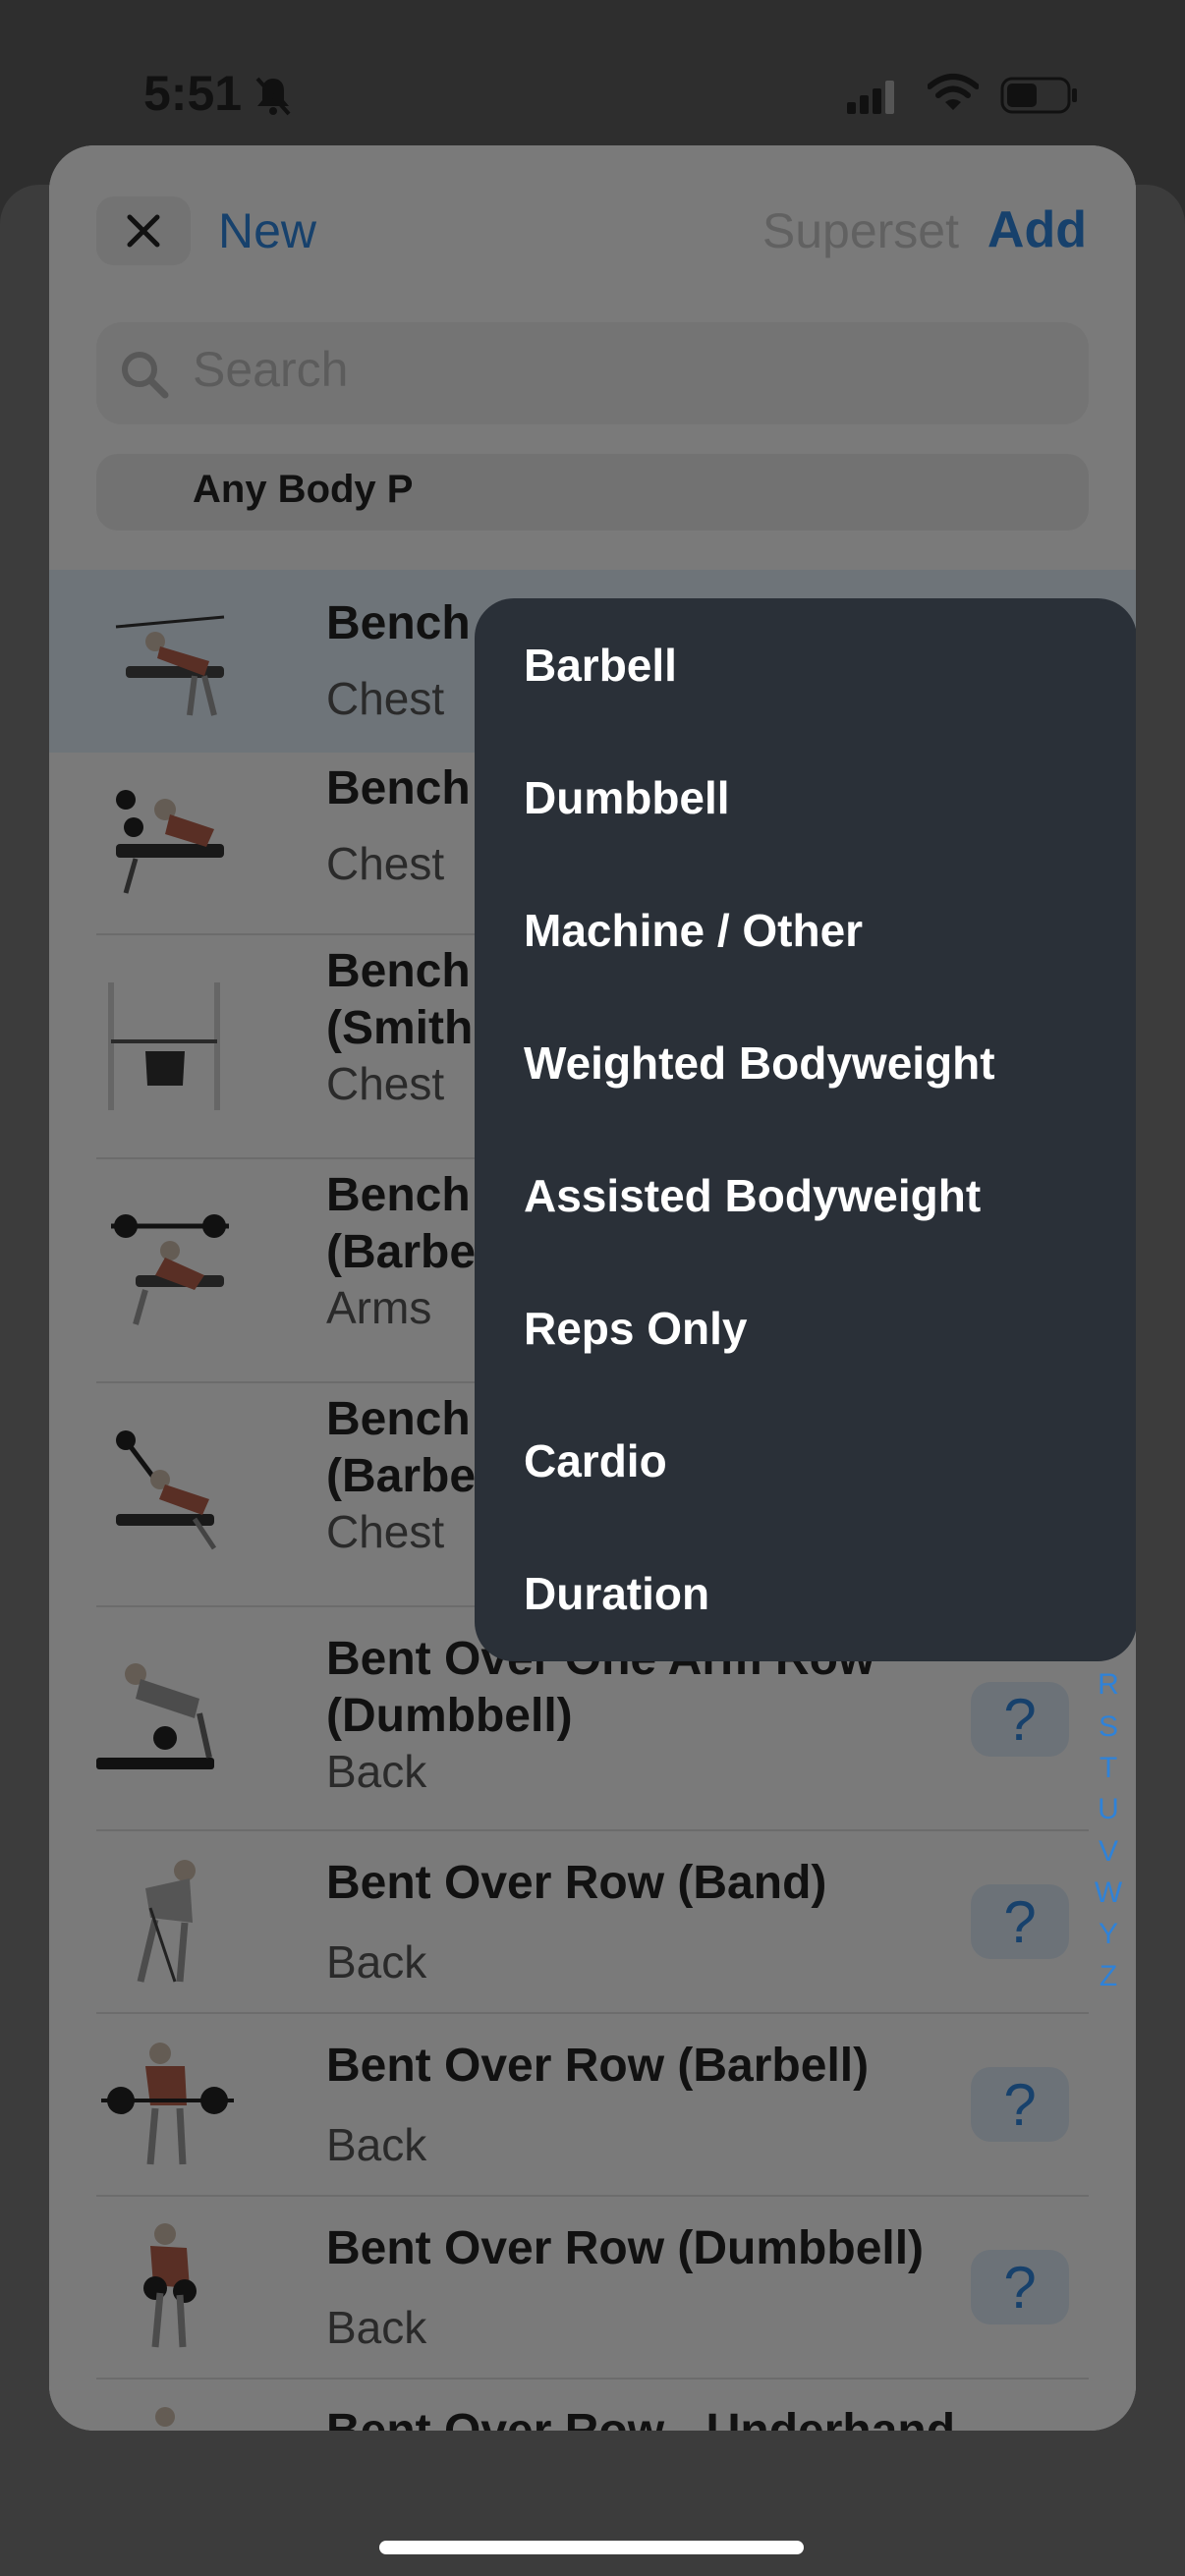 This screenshot has height=2576, width=1185. I want to click on bell-muted-icon, so click(273, 96).